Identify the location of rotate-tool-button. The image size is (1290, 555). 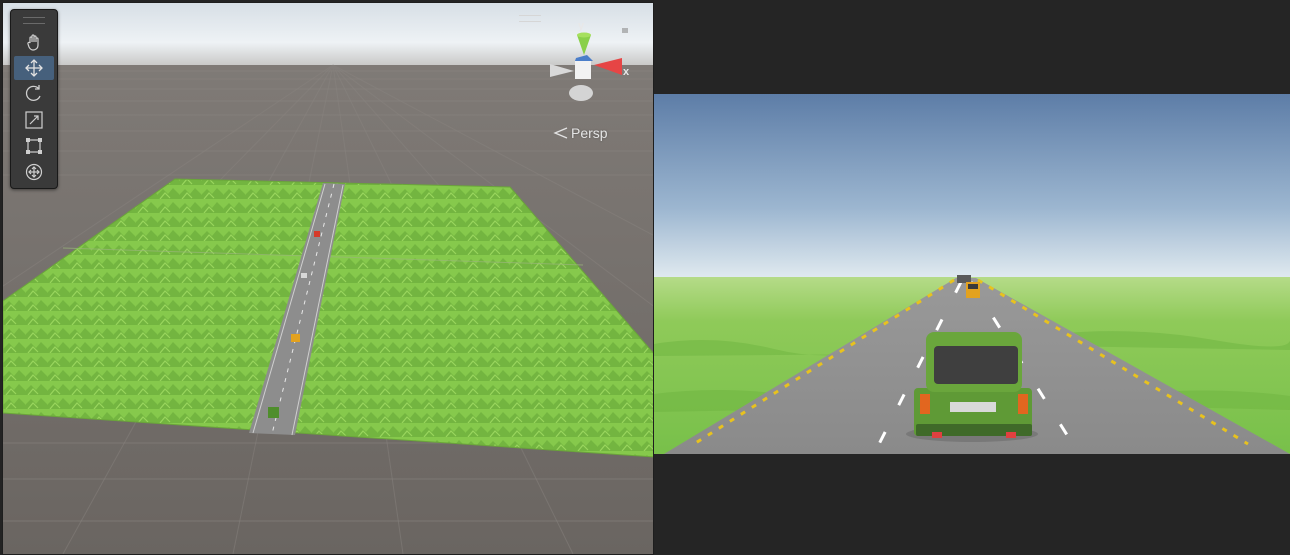
(34, 94).